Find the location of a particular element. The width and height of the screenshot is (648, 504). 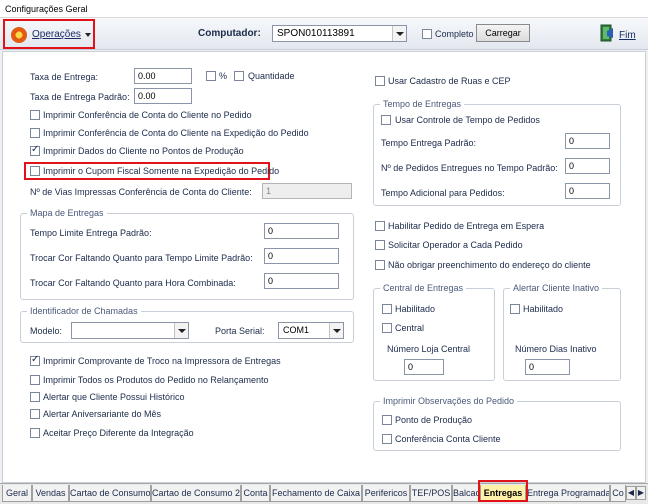

check-streets-cep-label: Usar Cadastro de Ruas e CEP is located at coordinates (449, 81).